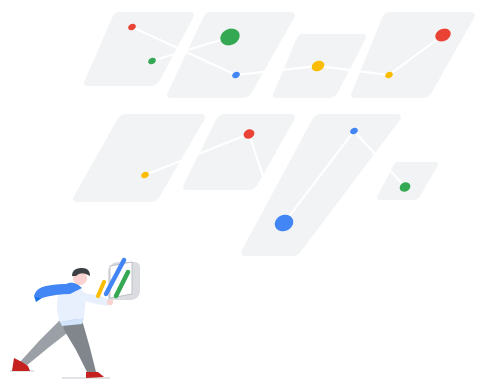 Image resolution: width=477 pixels, height=380 pixels. What do you see at coordinates (101, 289) in the screenshot?
I see `bar-yellow` at bounding box center [101, 289].